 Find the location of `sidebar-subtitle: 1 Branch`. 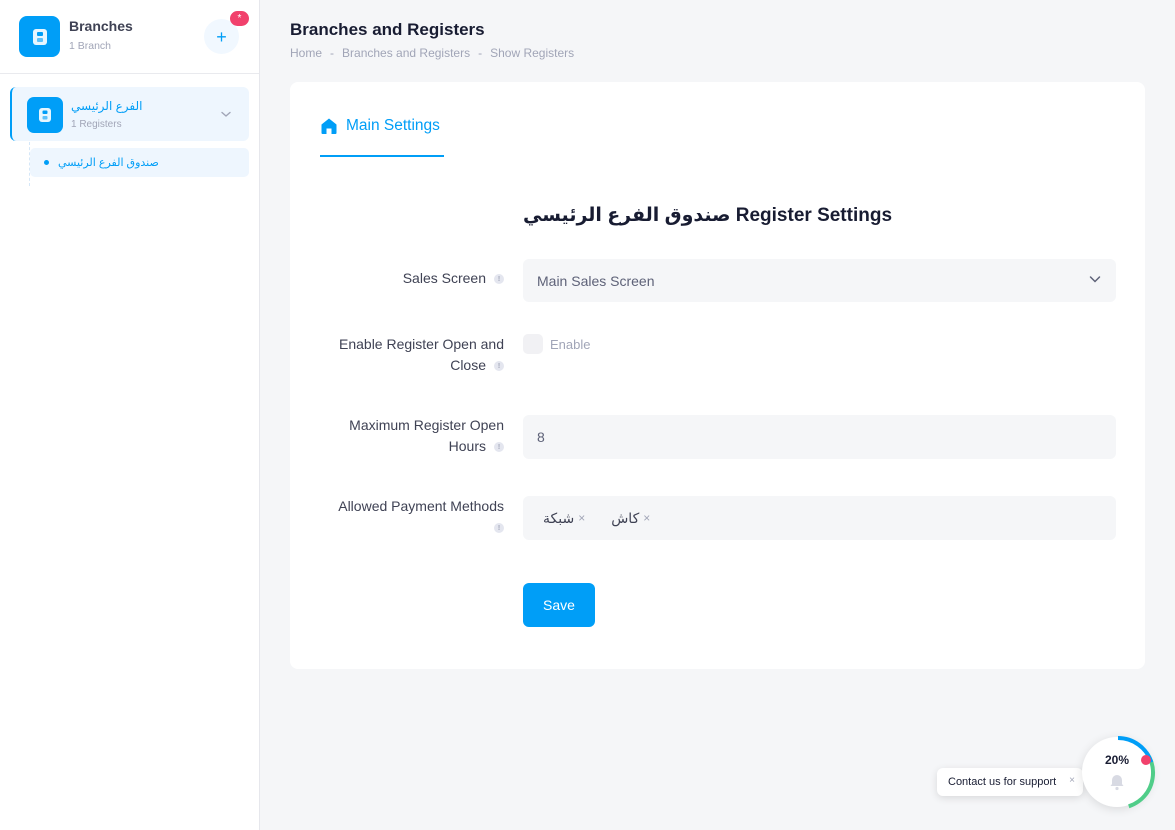

sidebar-subtitle: 1 Branch is located at coordinates (90, 46).